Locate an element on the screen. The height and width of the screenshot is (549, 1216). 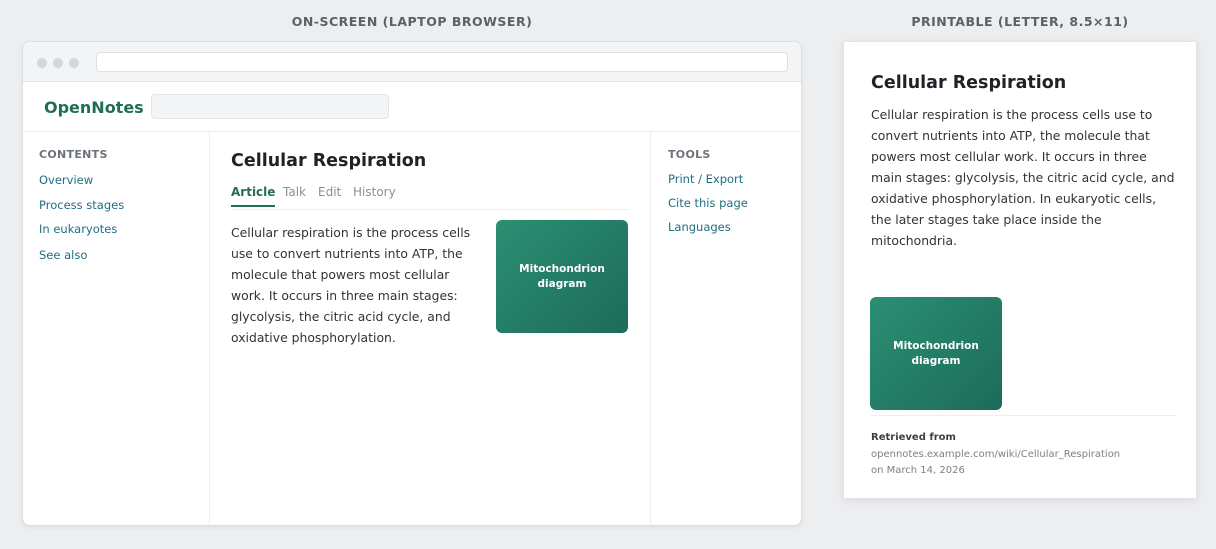
browser-chrome is located at coordinates (412, 62).